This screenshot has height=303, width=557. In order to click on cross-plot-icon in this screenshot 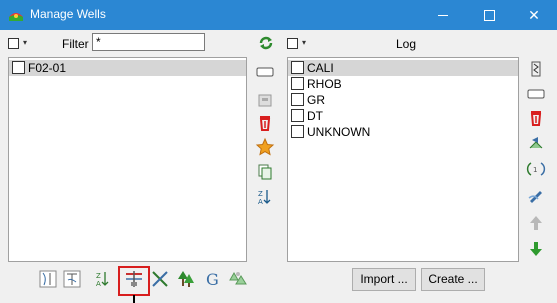, I will do `click(160, 279)`.